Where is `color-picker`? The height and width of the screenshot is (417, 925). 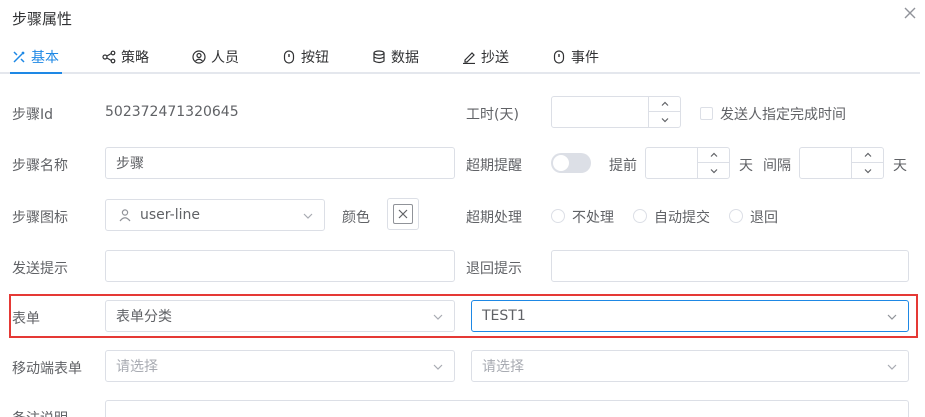
color-picker is located at coordinates (403, 214).